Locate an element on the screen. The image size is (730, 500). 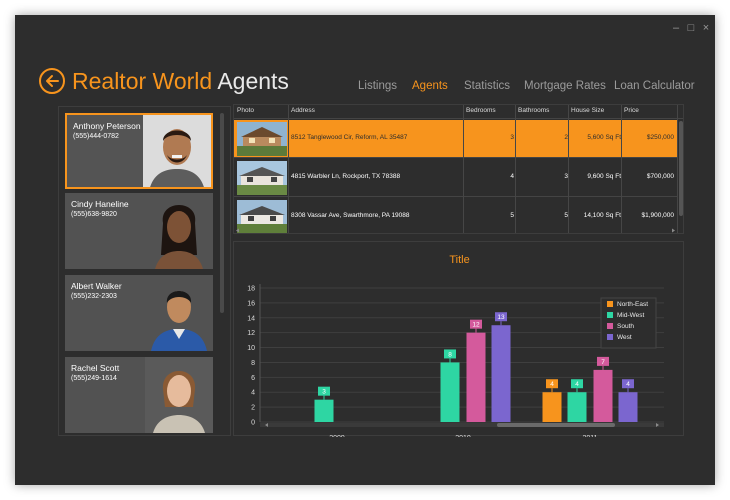
y-tick-label: 0 is located at coordinates (253, 423).